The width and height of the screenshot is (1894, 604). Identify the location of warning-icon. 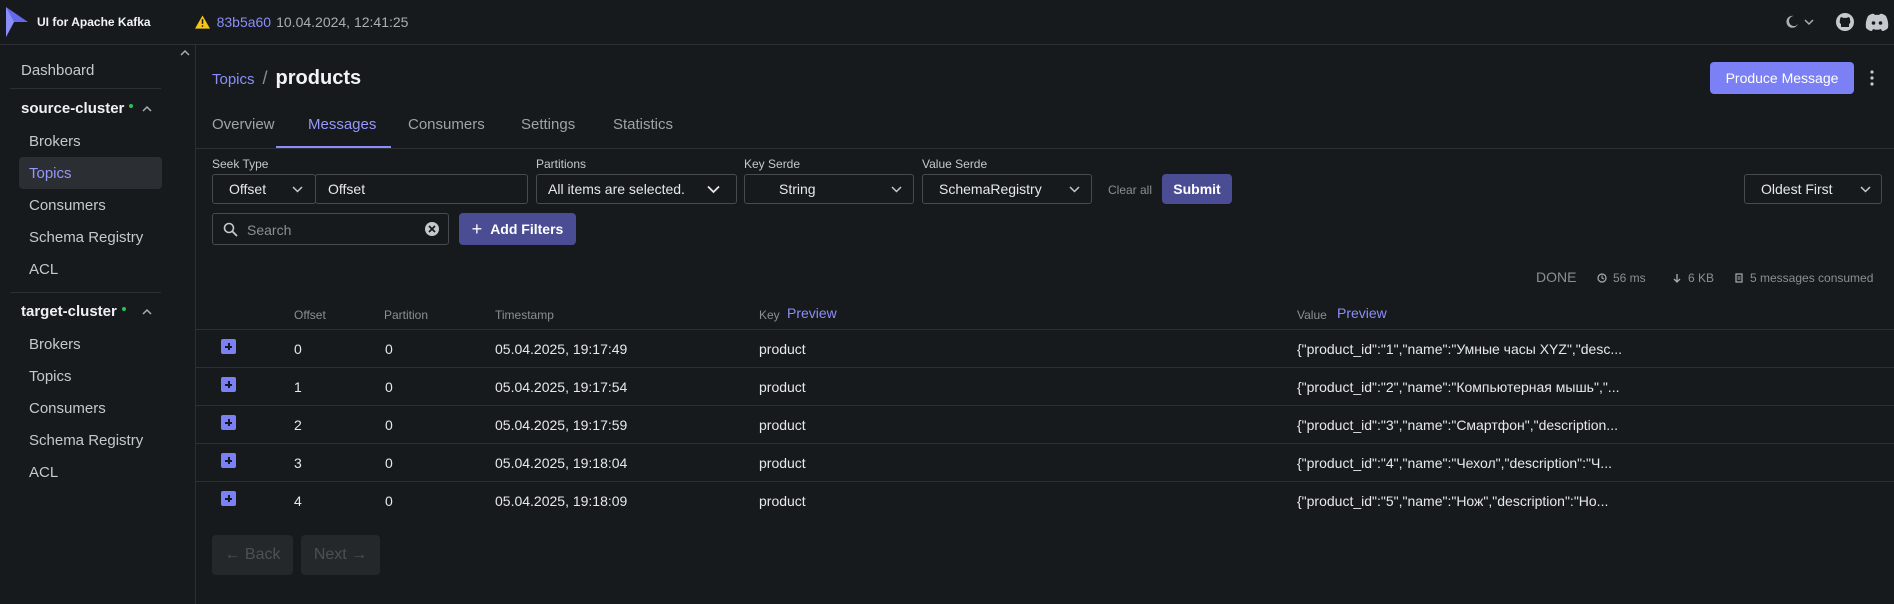
(202, 22).